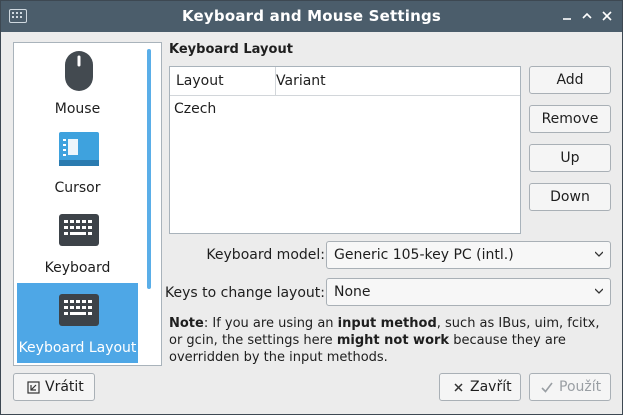  I want to click on keyboard-icon, so click(79, 230).